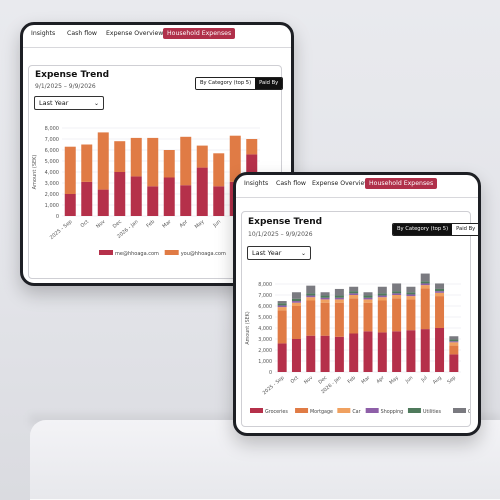 This screenshot has width=500, height=500. I want to click on y-tick-label: 6,000, so click(52, 151).